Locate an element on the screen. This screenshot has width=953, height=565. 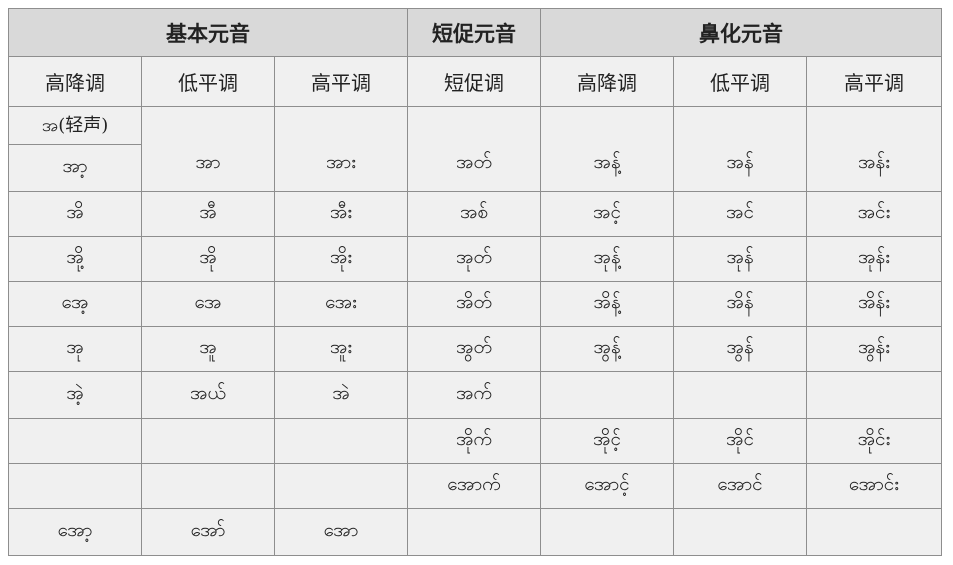
table-cell: အက် is located at coordinates (474, 395).